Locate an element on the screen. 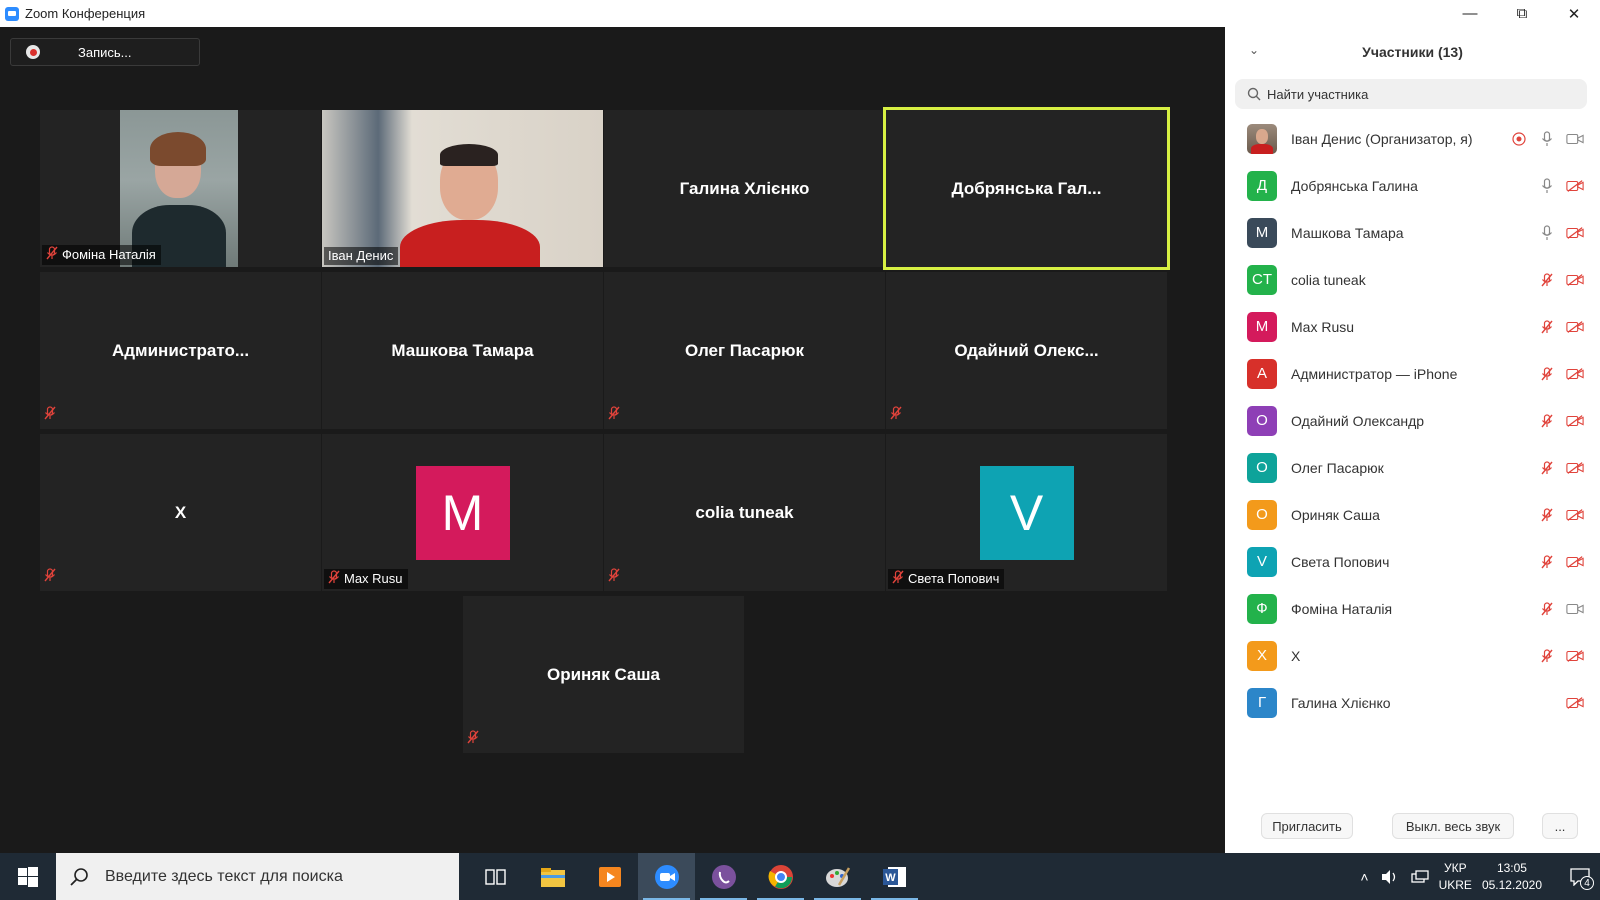  task-view-icon is located at coordinates (495, 876).